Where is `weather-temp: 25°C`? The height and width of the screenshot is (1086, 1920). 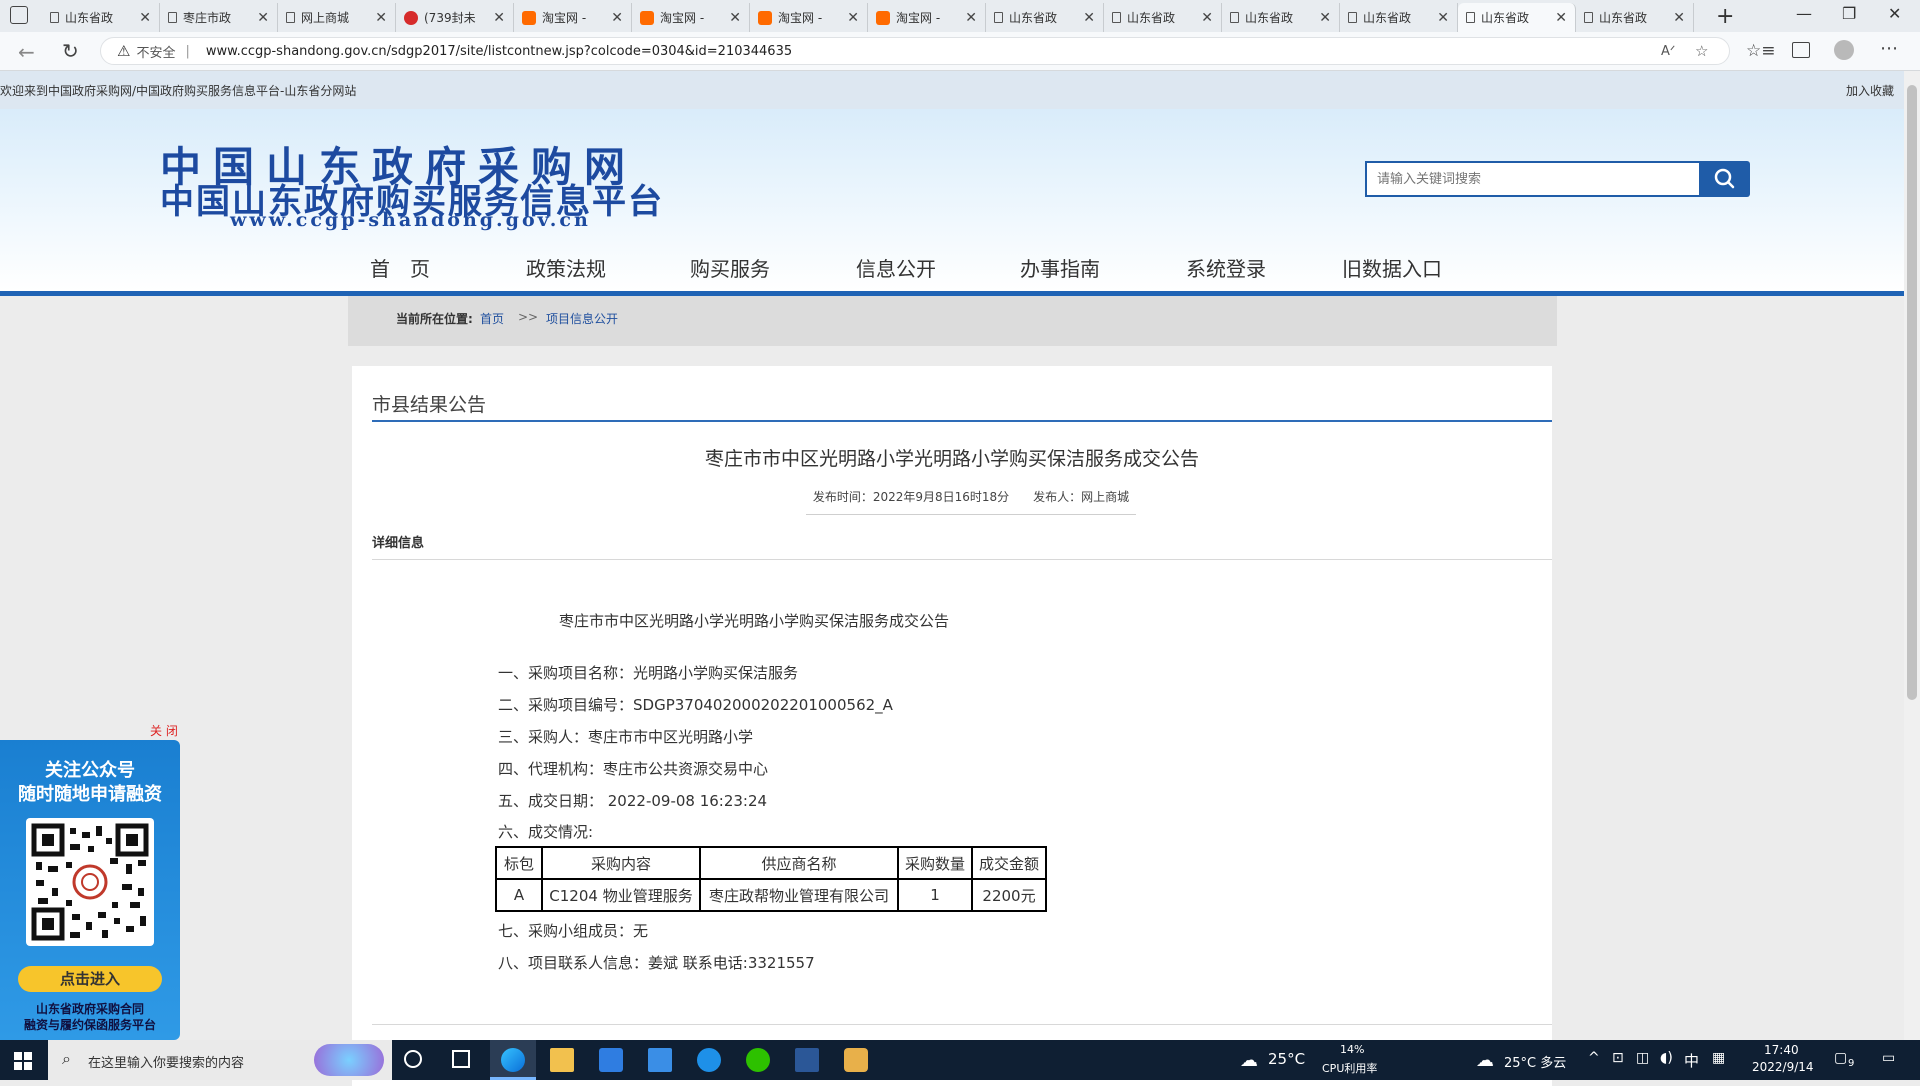
weather-temp: 25°C is located at coordinates (1286, 1059).